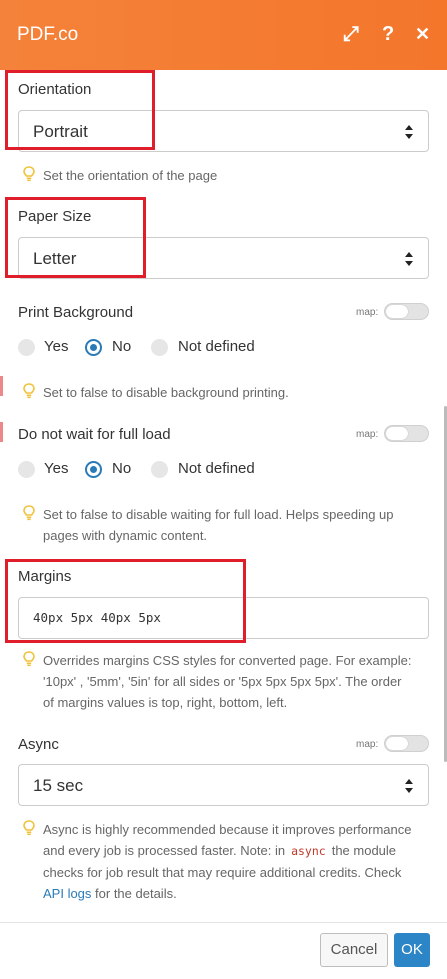  I want to click on async-map-toggle, so click(406, 743).